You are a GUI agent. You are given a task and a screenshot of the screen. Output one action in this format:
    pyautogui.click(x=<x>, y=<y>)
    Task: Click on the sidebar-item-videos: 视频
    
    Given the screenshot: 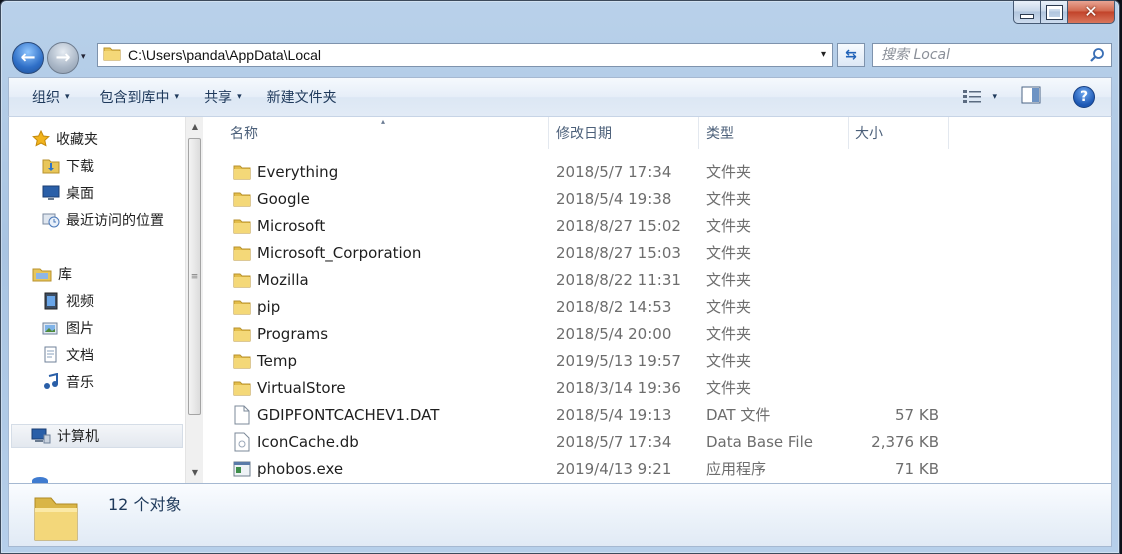 What is the action you would take?
    pyautogui.click(x=68, y=301)
    